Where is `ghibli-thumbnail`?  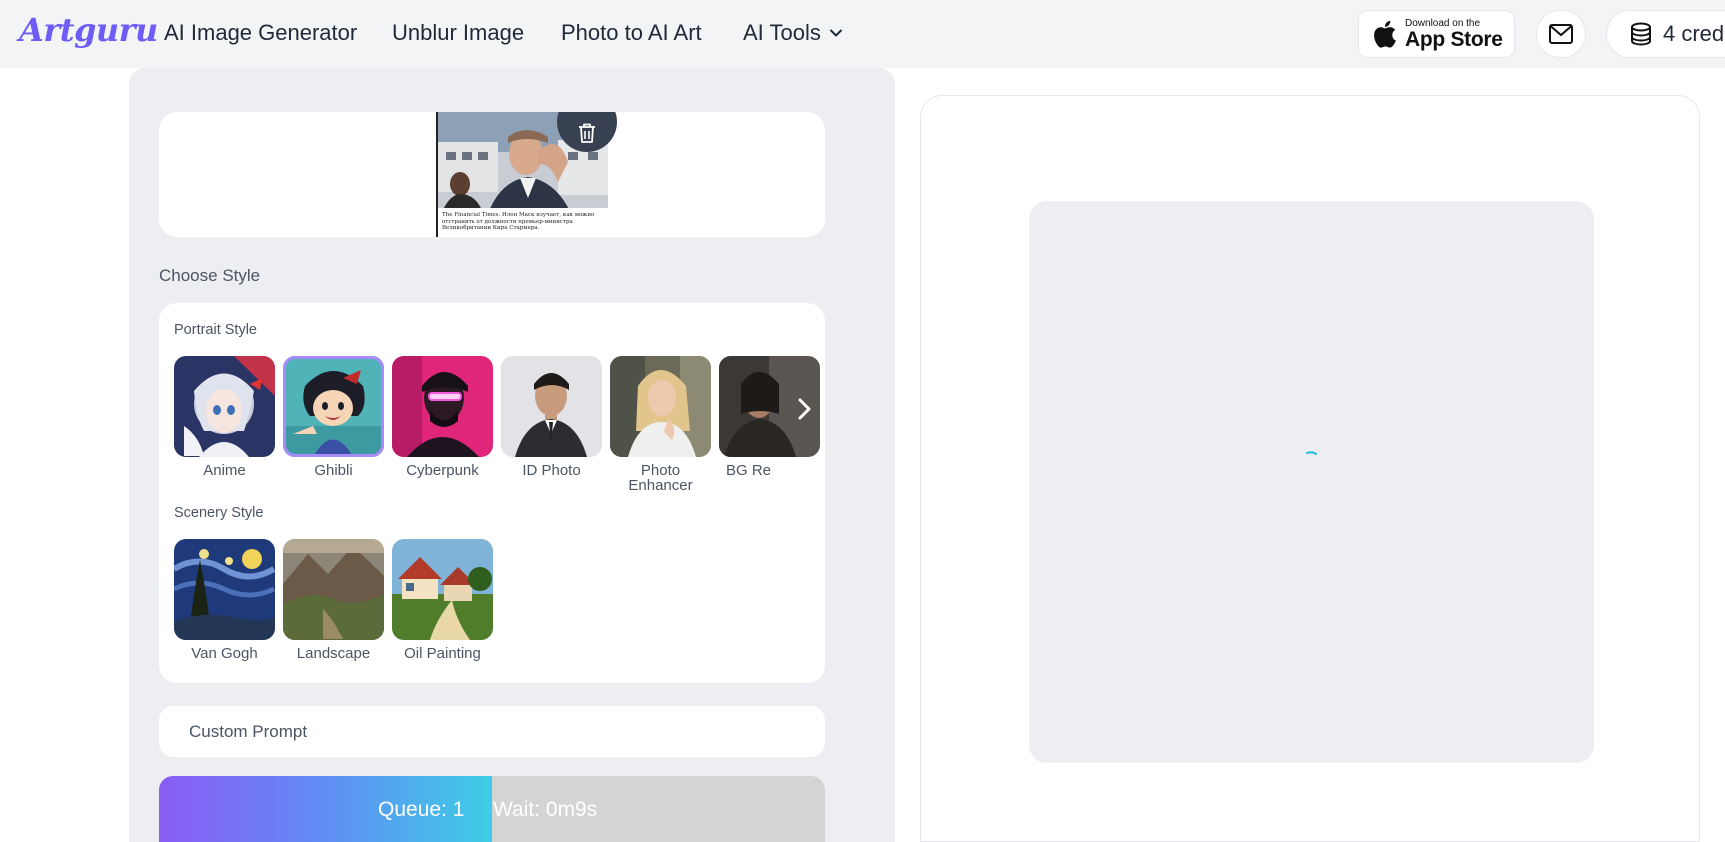
ghibli-thumbnail is located at coordinates (333, 406).